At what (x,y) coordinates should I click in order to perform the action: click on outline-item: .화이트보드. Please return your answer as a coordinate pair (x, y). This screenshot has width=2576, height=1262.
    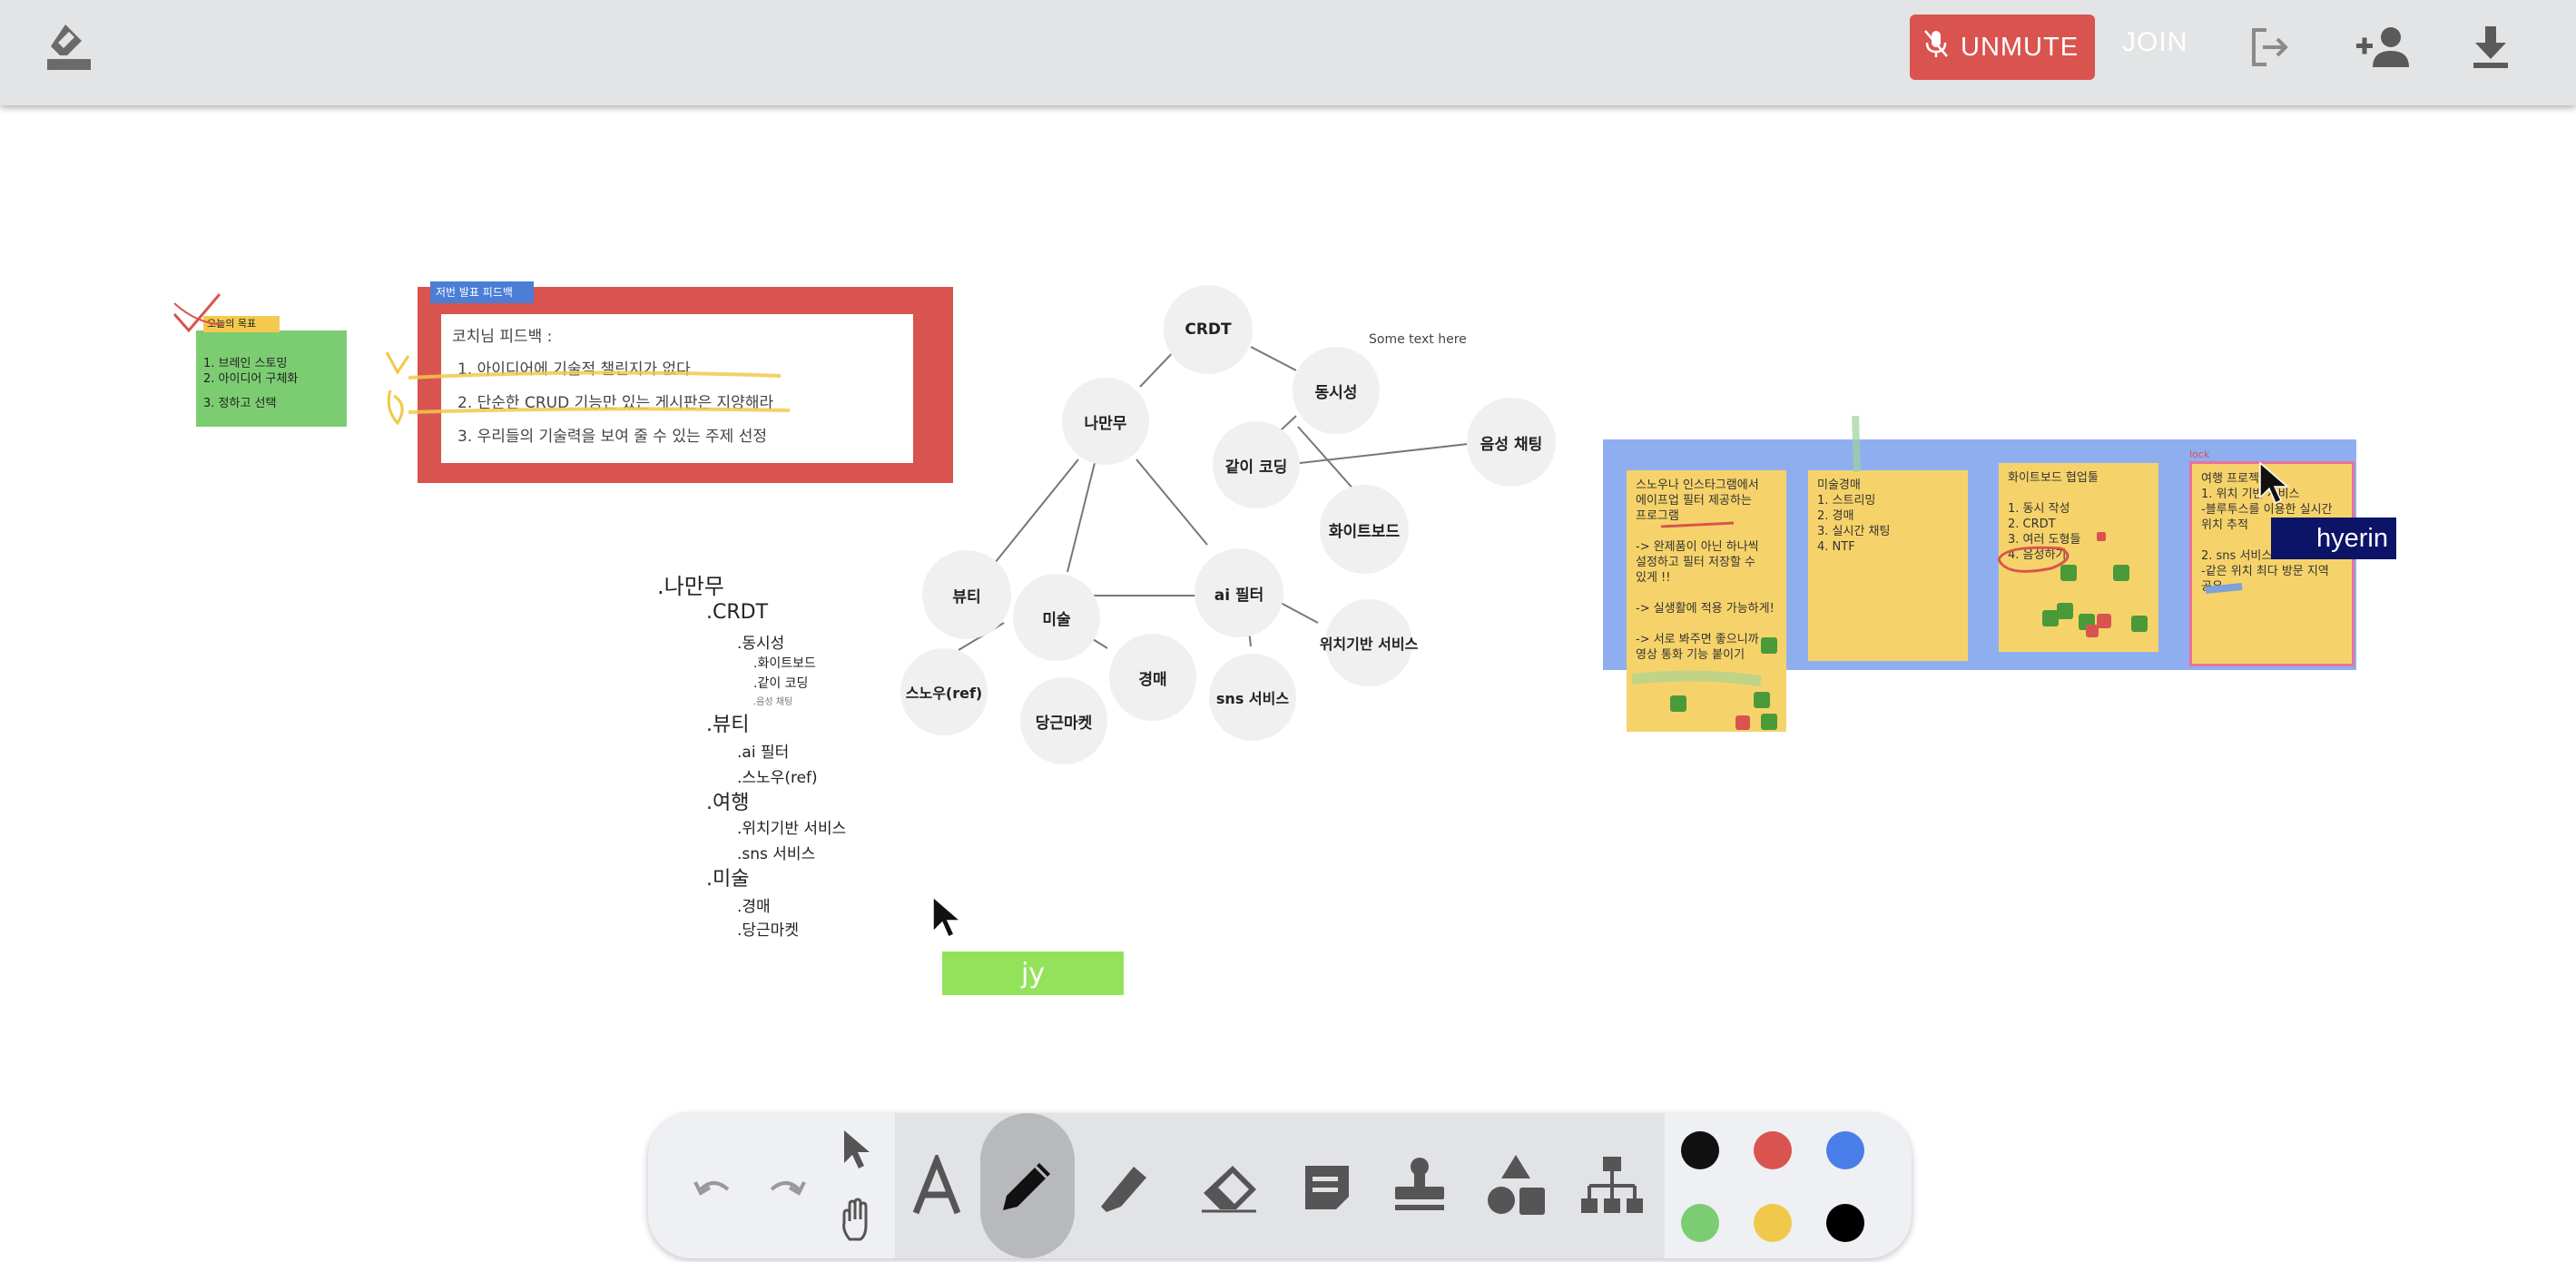
    Looking at the image, I should click on (784, 663).